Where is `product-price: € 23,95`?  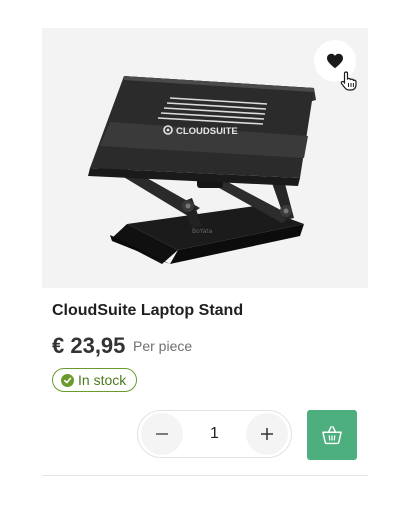
product-price: € 23,95 is located at coordinates (89, 345).